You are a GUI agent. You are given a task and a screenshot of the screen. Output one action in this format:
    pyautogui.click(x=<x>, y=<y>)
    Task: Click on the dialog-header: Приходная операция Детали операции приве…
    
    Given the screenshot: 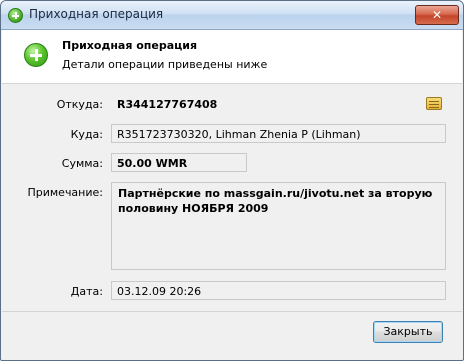 What is the action you would take?
    pyautogui.click(x=232, y=57)
    